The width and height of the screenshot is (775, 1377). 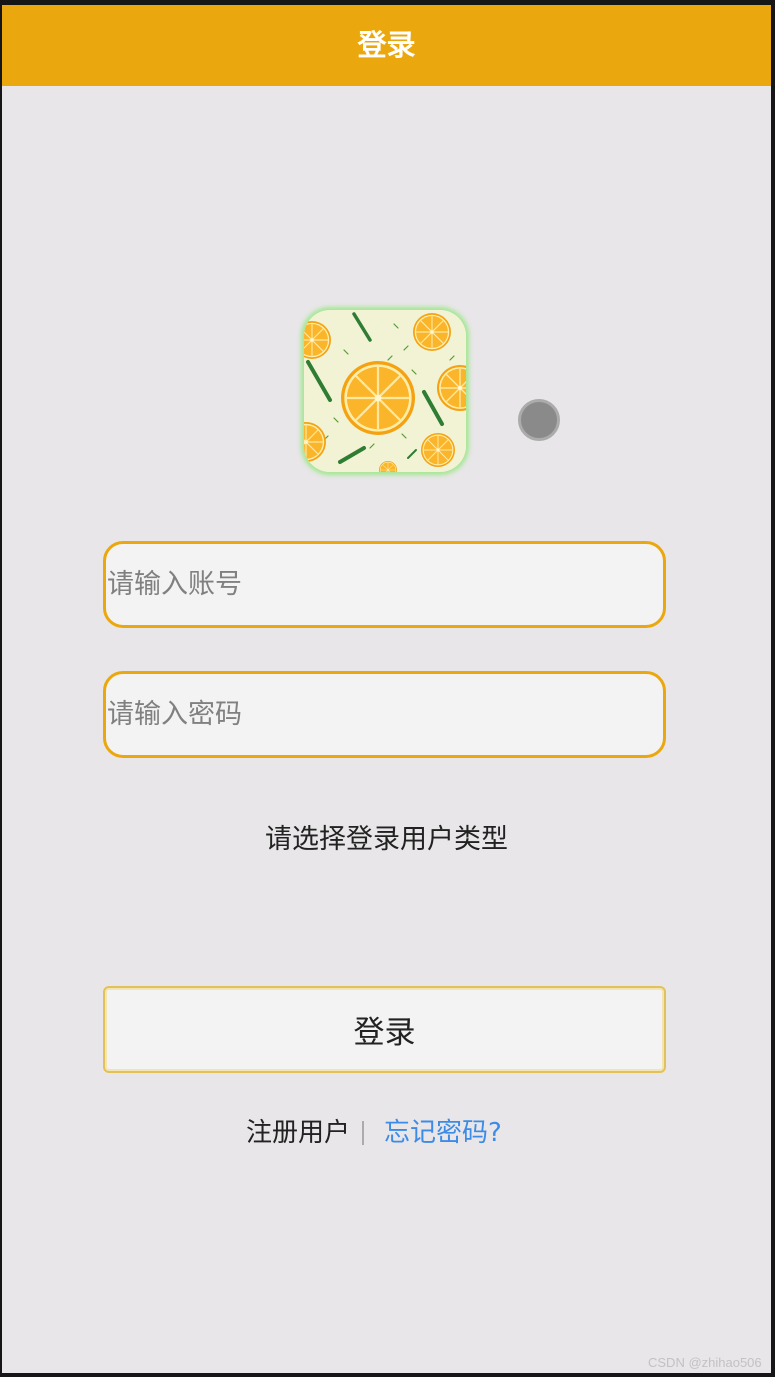 What do you see at coordinates (384, 1029) in the screenshot?
I see `login-button: 登录` at bounding box center [384, 1029].